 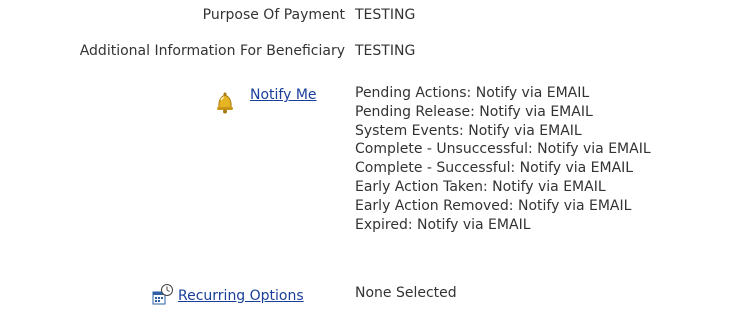 What do you see at coordinates (493, 205) in the screenshot?
I see `notification-setting-item: Early Action Removed: Notify via EMAIL` at bounding box center [493, 205].